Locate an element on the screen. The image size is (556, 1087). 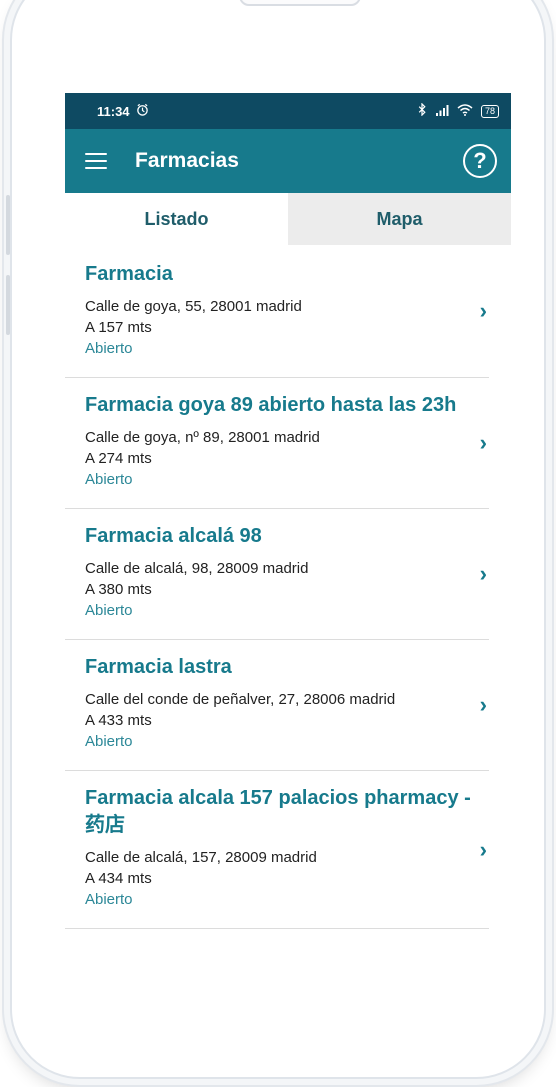
menu-icon is located at coordinates (96, 161).